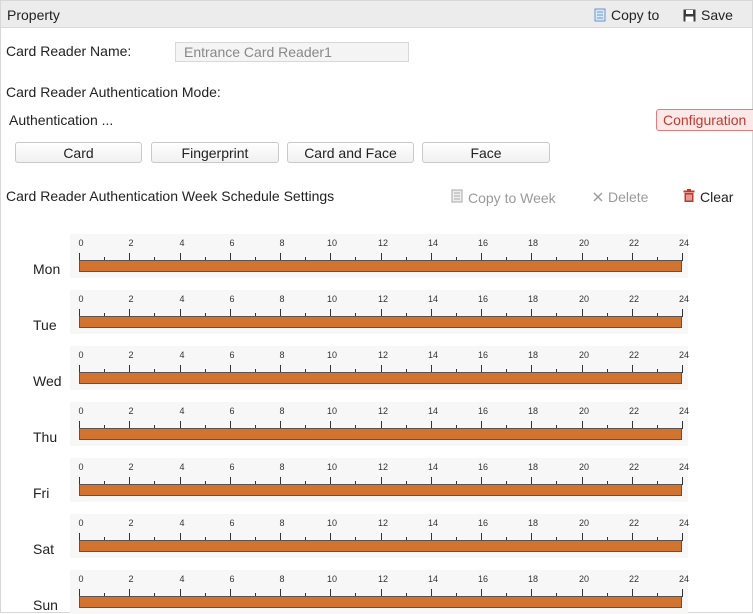 The image size is (753, 614). What do you see at coordinates (620, 197) in the screenshot?
I see `delete-button: Delete` at bounding box center [620, 197].